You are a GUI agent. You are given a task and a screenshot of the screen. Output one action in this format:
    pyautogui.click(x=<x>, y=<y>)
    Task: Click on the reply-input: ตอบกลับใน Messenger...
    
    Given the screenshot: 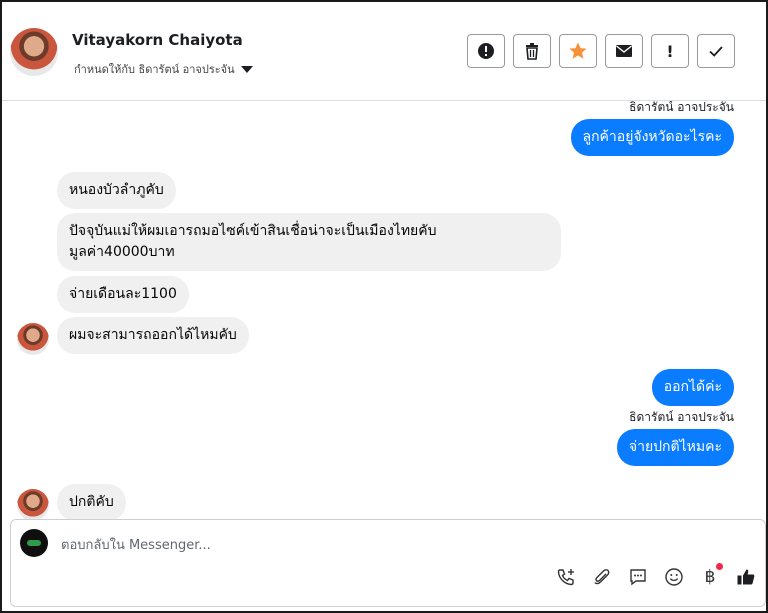 What is the action you would take?
    pyautogui.click(x=136, y=544)
    